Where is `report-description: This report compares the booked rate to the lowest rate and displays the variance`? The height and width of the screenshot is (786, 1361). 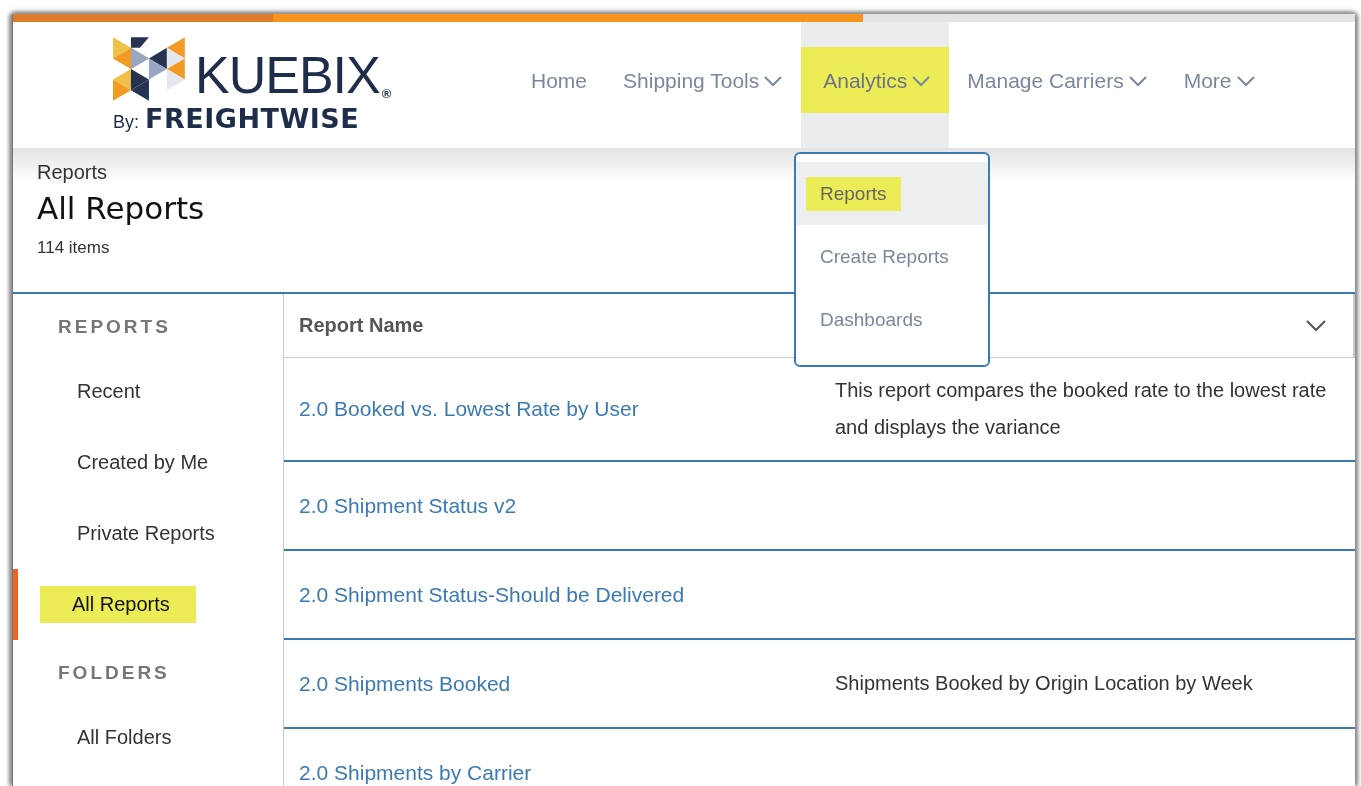
report-description: This report compares the booked rate to the lowest rate and displays the variance is located at coordinates (1081, 409).